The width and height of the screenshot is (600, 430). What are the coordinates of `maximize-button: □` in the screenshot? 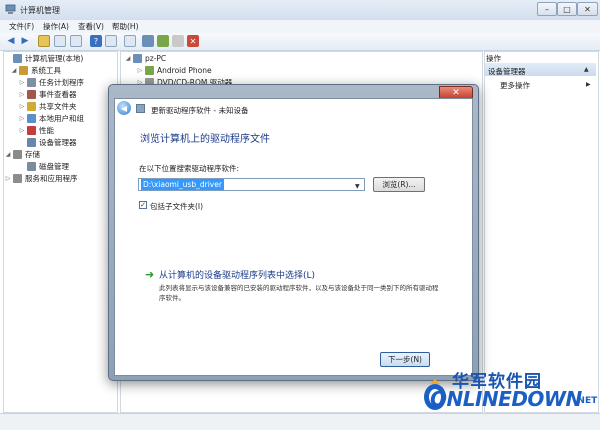 It's located at (567, 9).